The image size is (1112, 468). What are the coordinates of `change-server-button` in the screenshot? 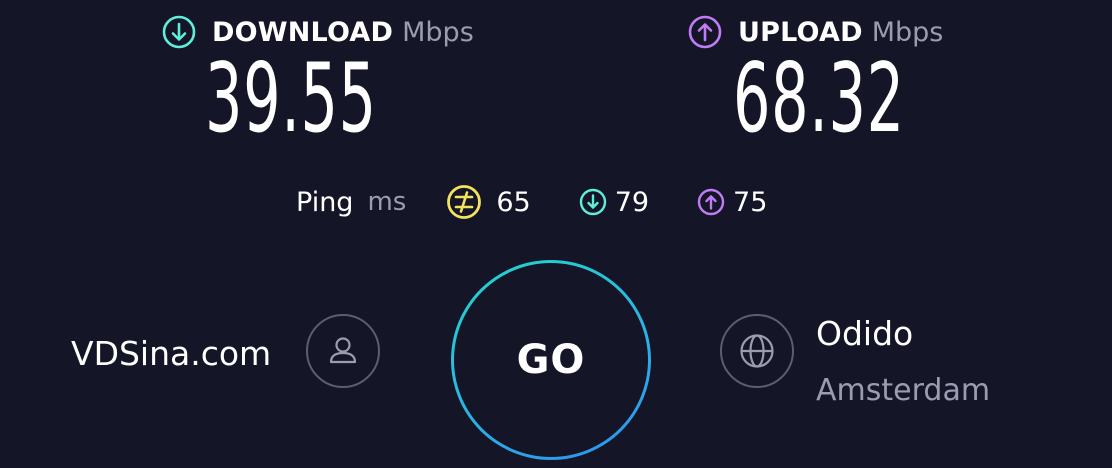 It's located at (343, 351).